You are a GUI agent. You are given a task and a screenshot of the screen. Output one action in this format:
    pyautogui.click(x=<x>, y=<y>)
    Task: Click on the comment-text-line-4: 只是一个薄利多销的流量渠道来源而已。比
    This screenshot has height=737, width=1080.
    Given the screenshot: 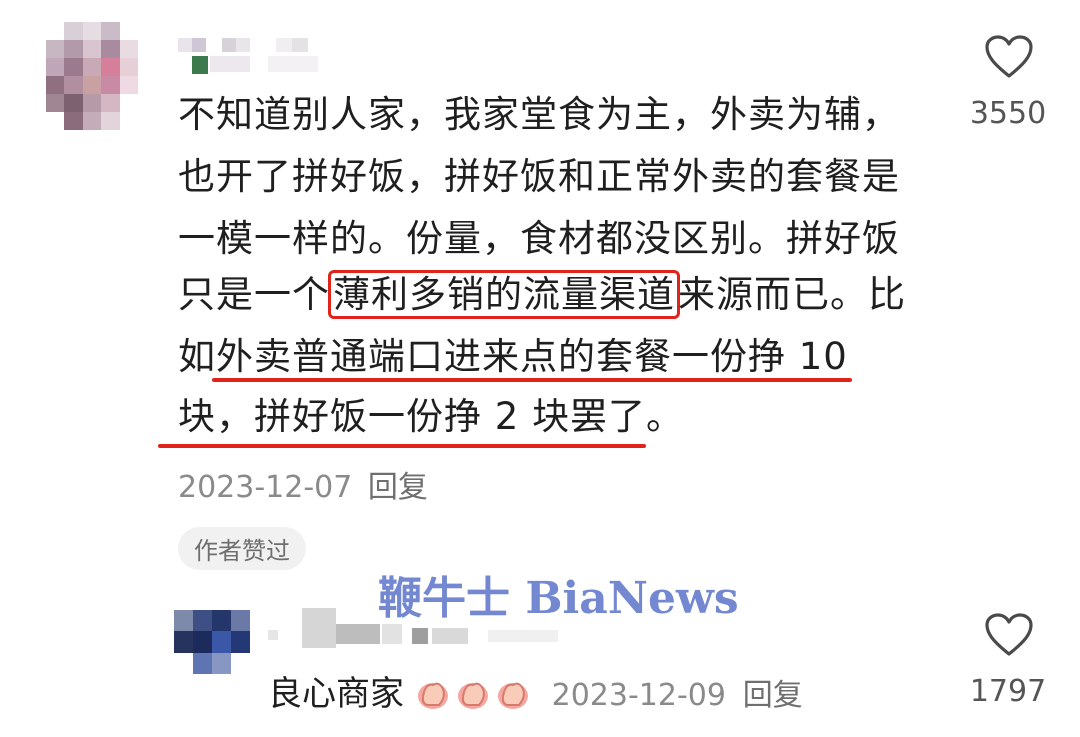 What is the action you would take?
    pyautogui.click(x=542, y=295)
    